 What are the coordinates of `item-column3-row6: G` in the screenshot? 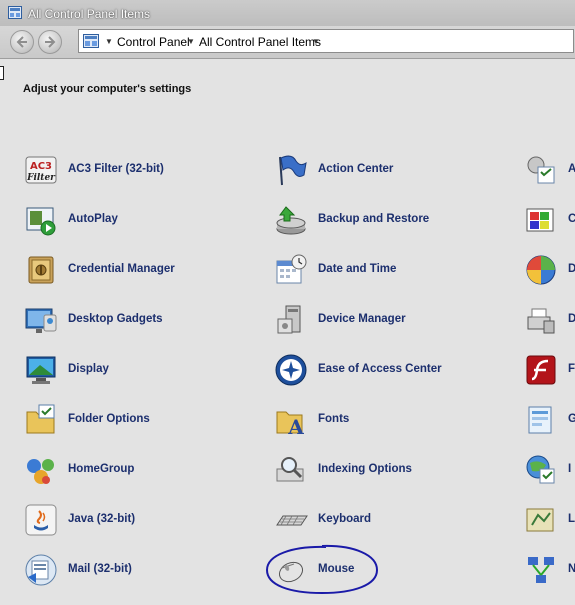 It's located at (549, 420).